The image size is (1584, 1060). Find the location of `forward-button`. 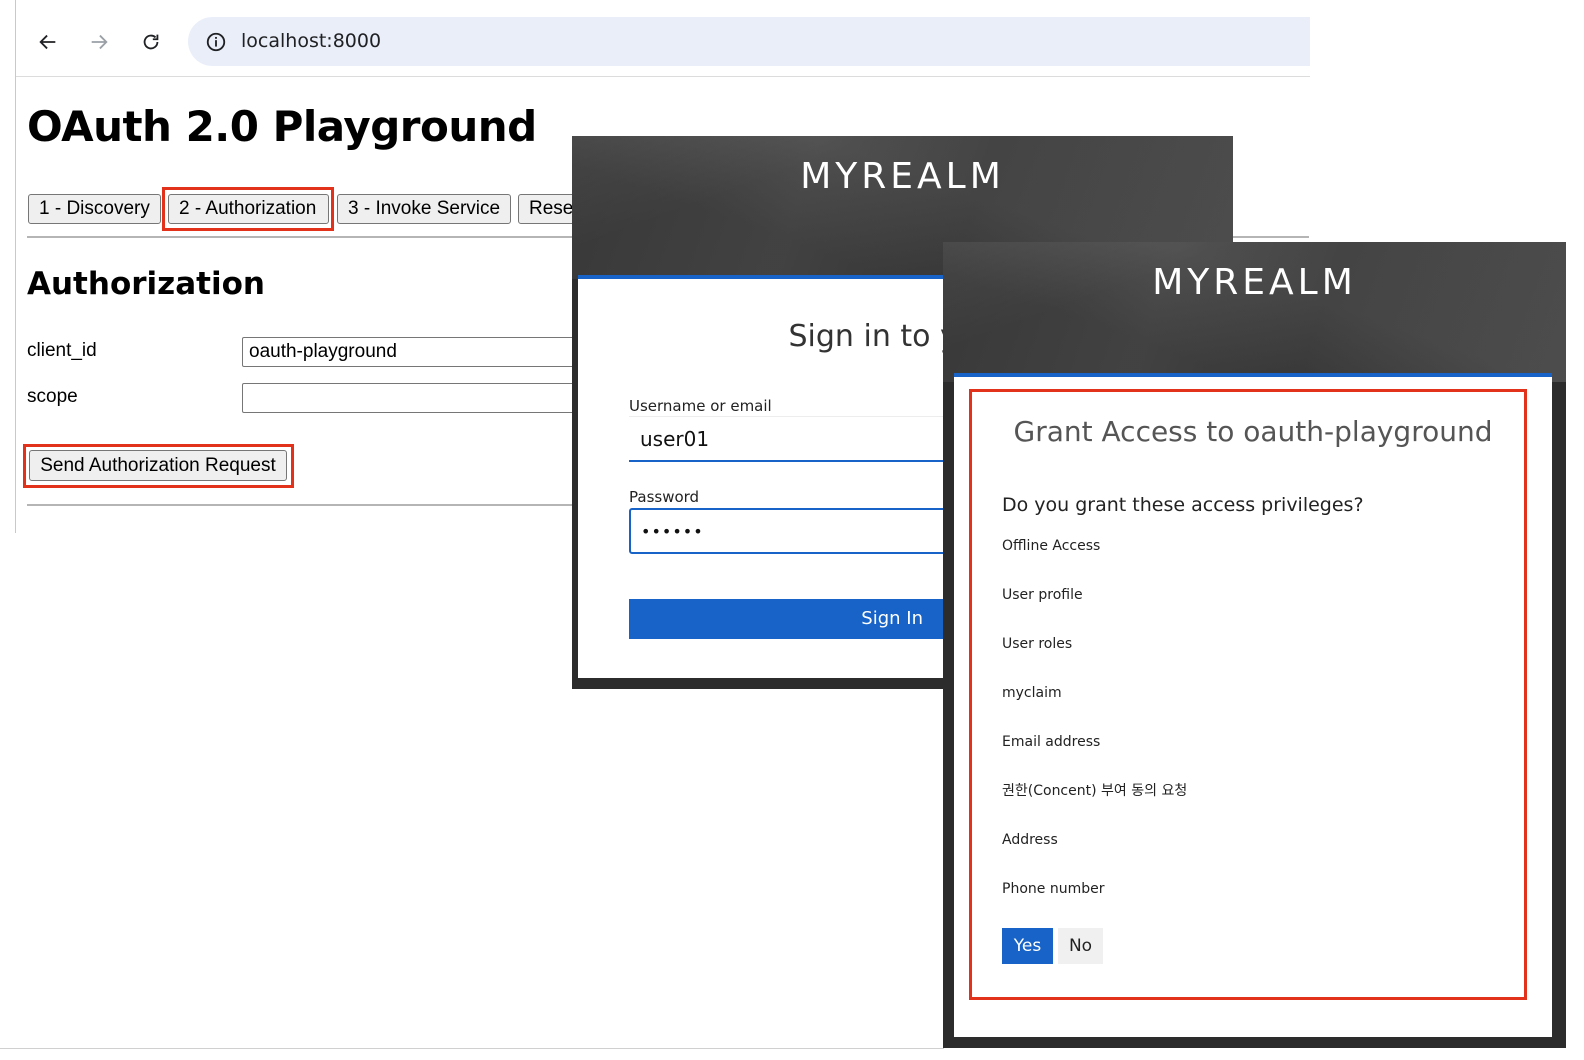

forward-button is located at coordinates (99, 42).